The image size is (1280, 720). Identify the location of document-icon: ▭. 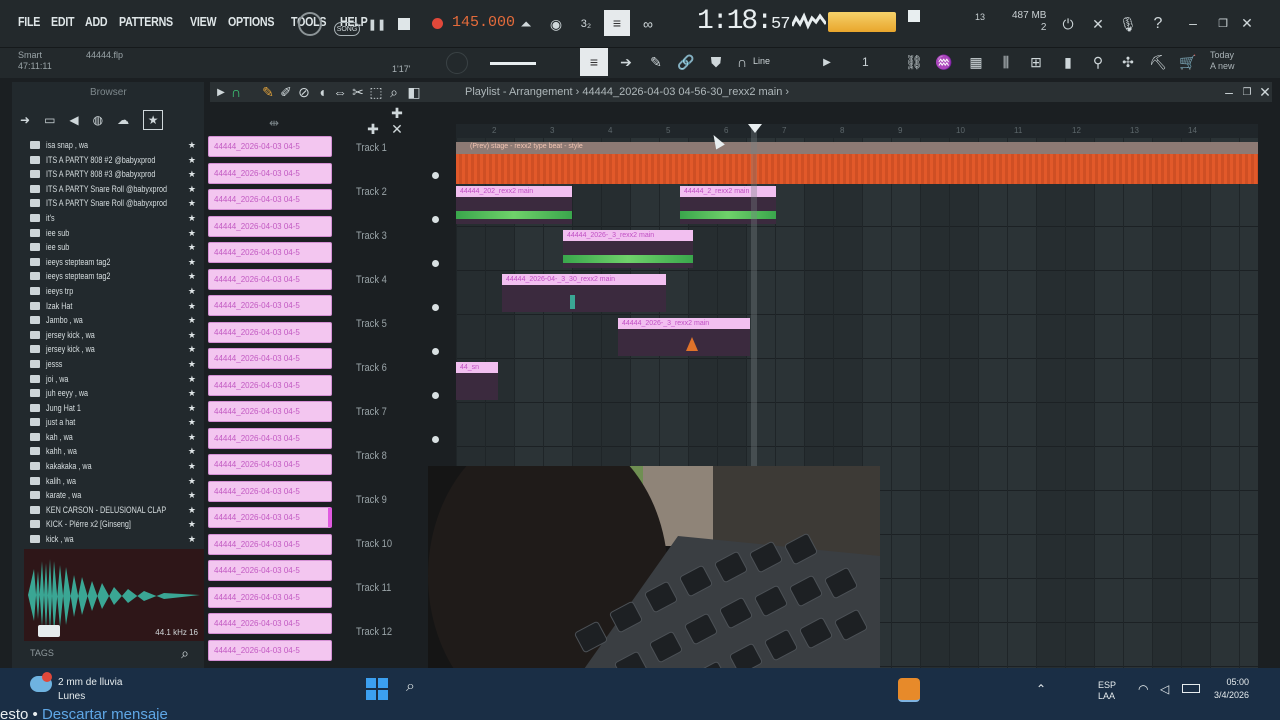
(49, 120).